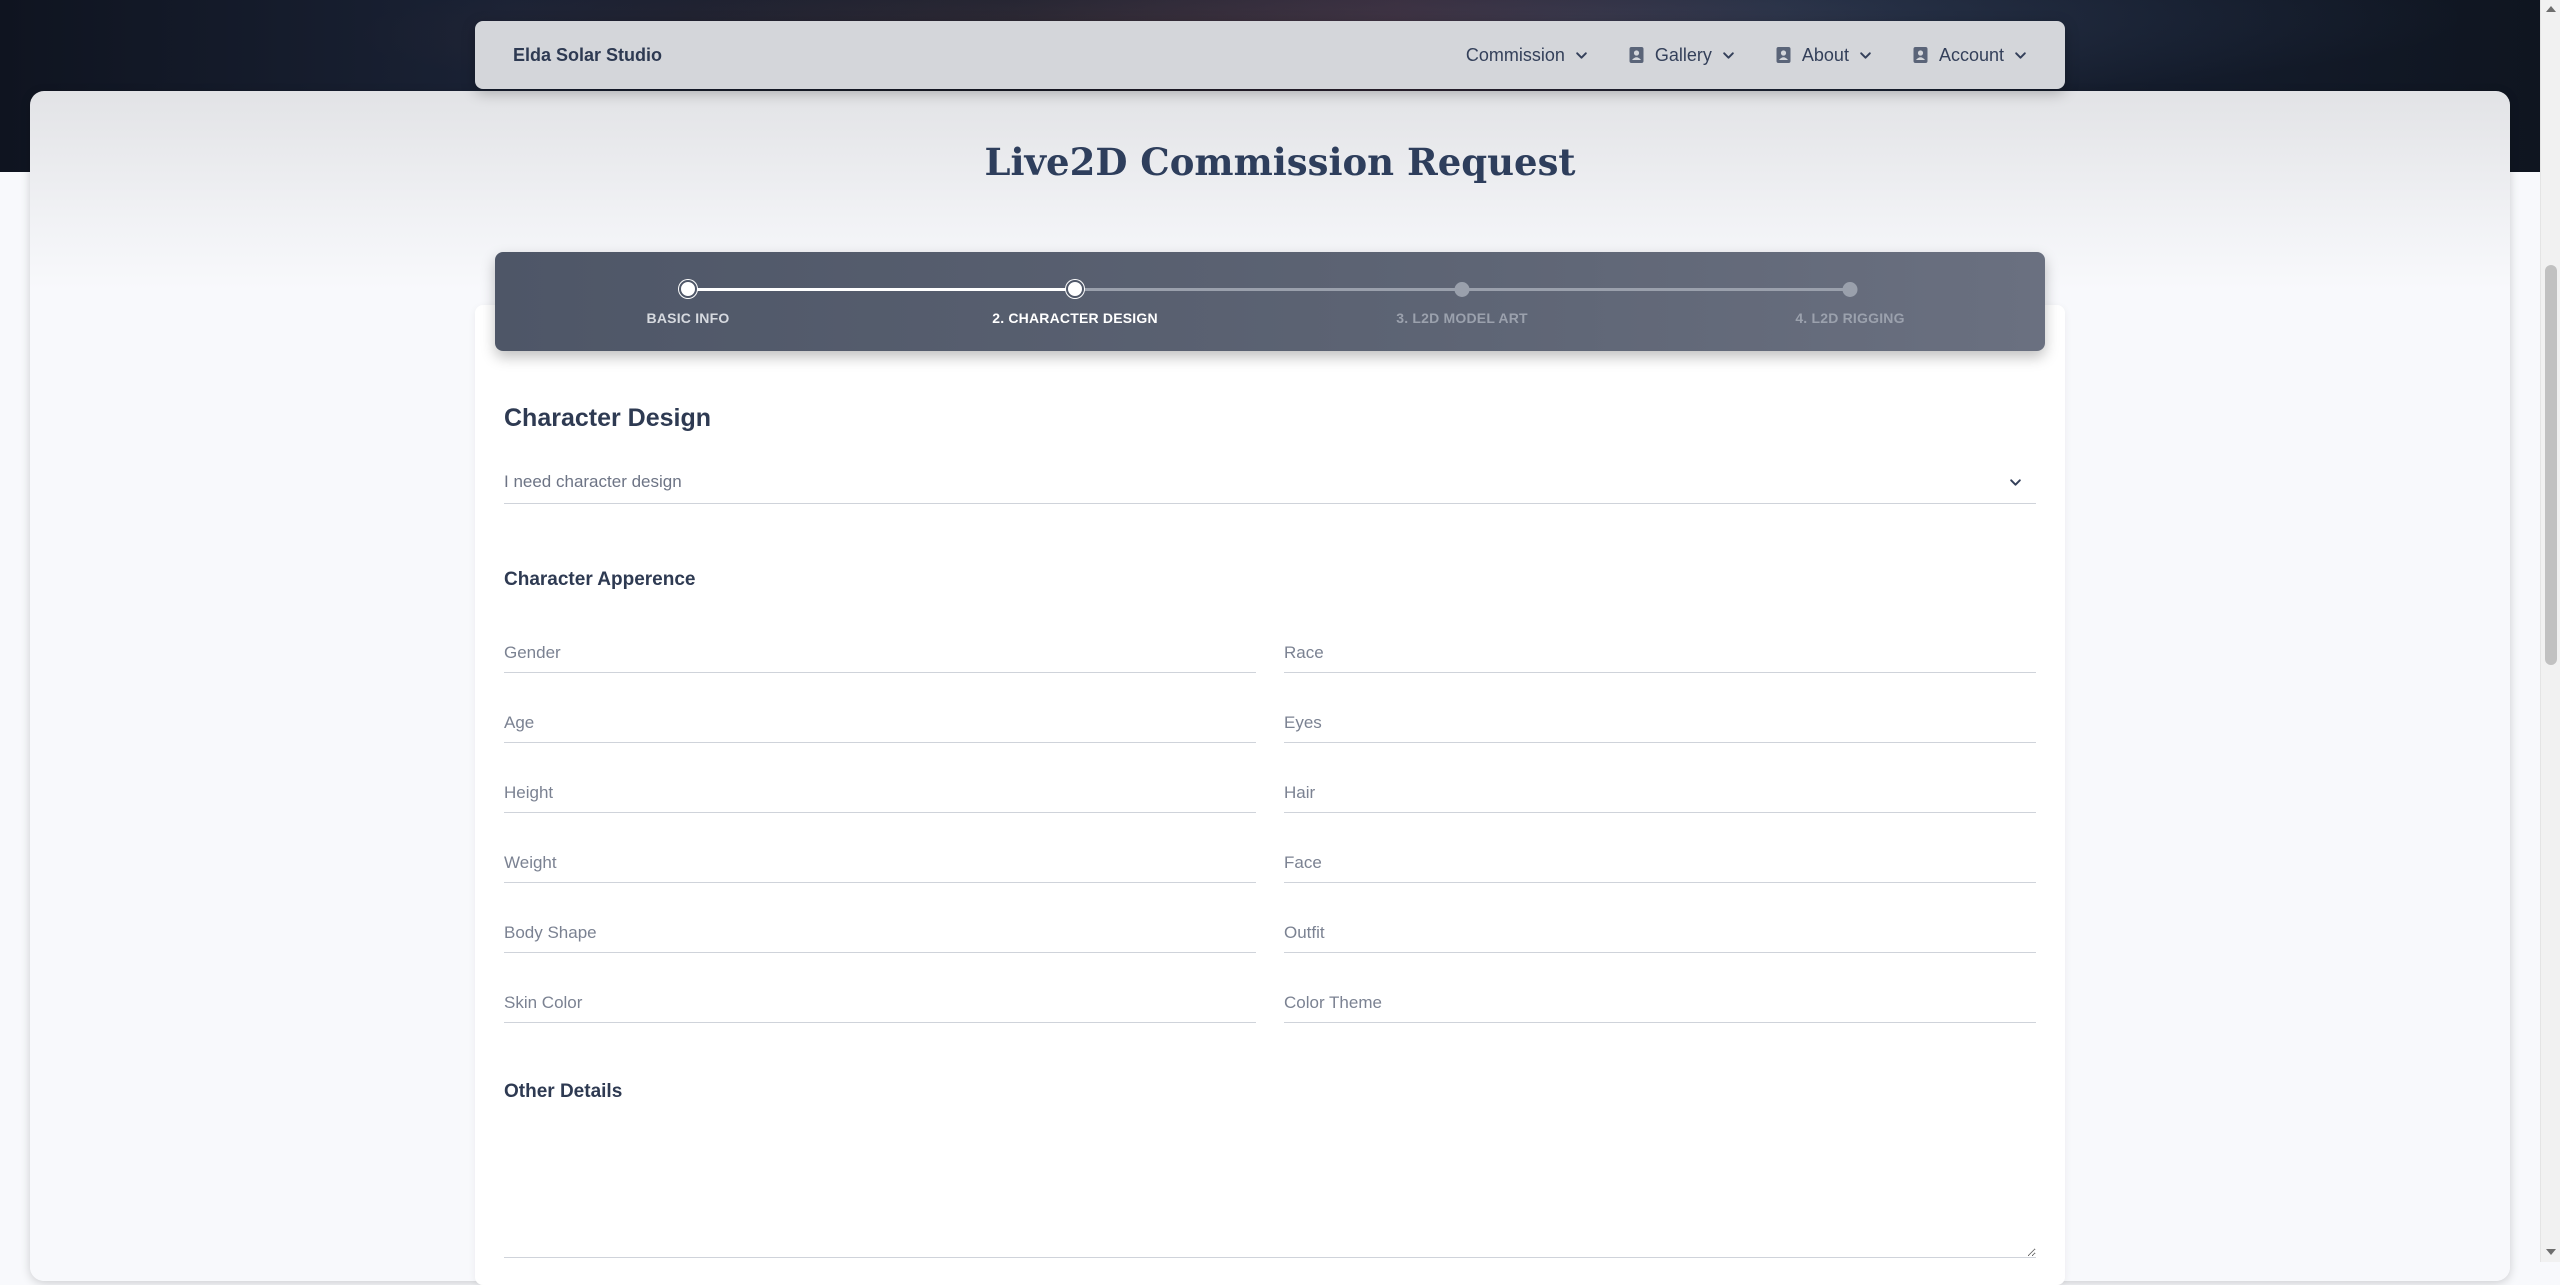  I want to click on step-label-rigging: 4. L2D RIGGING, so click(1849, 318).